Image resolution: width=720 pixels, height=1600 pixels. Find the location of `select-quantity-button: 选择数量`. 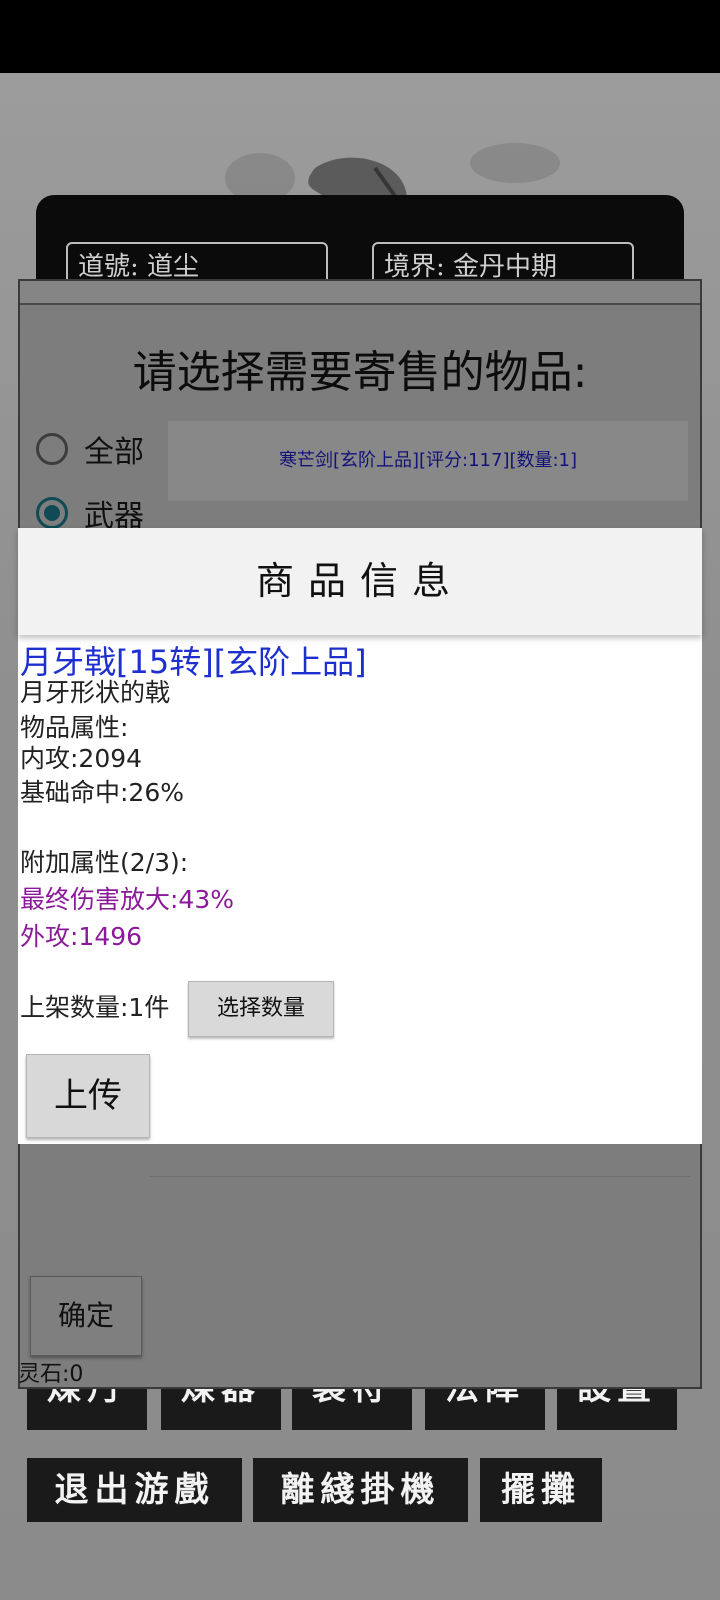

select-quantity-button: 选择数量 is located at coordinates (261, 1009).